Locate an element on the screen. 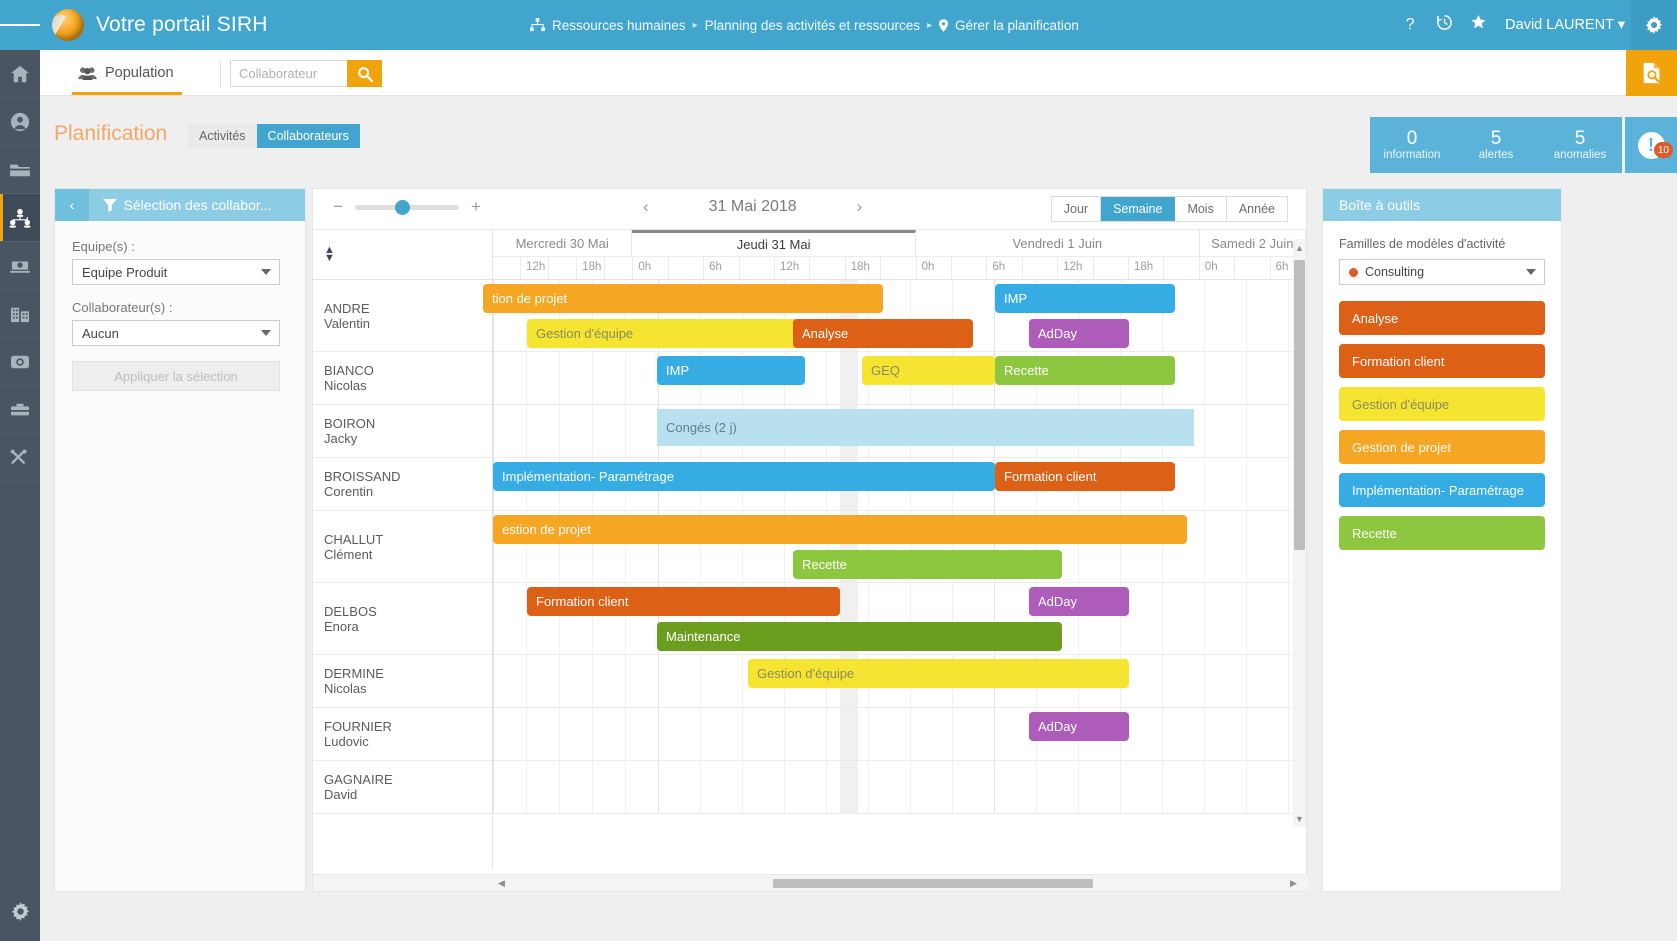 The height and width of the screenshot is (941, 1677). scroll-up-arrow: ▲ is located at coordinates (1299, 247).